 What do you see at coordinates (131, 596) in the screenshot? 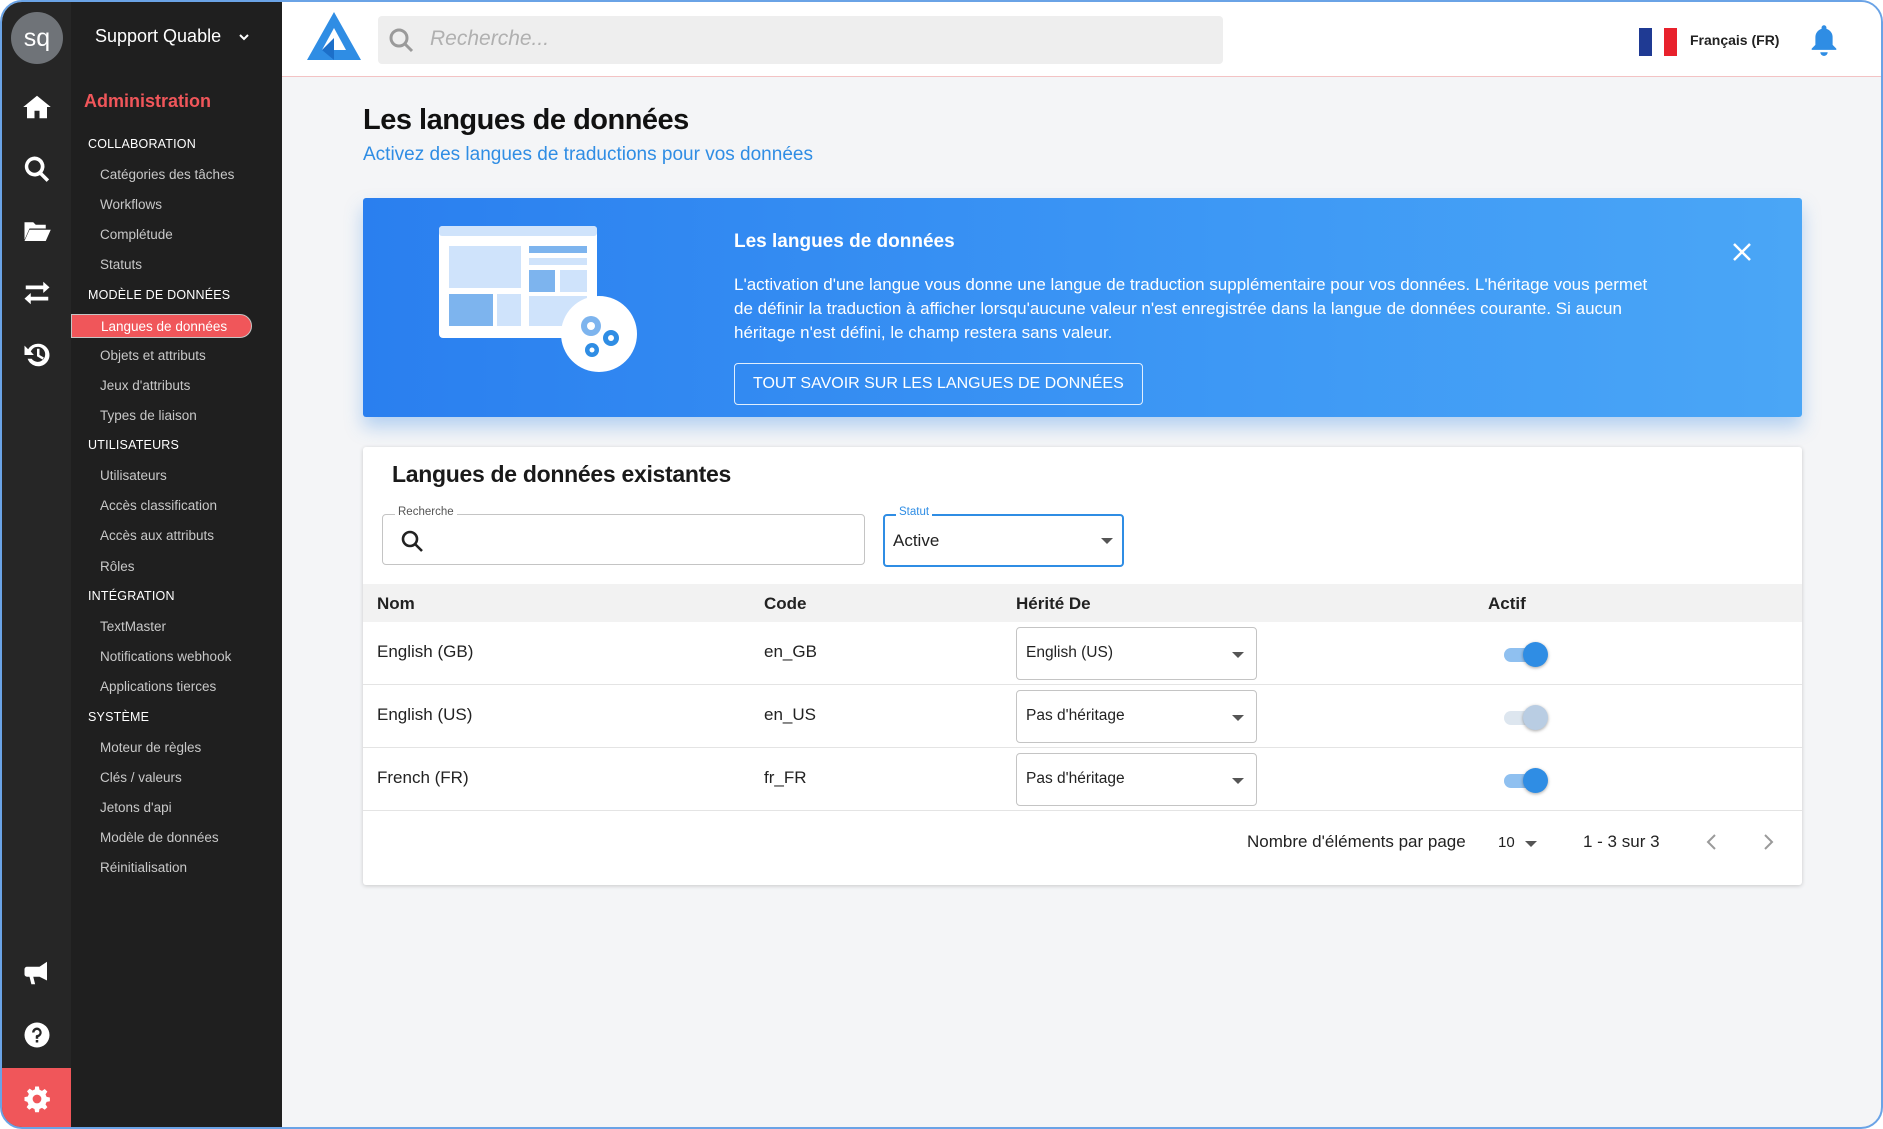
I see `menu-group-integration: INTÉGRATION` at bounding box center [131, 596].